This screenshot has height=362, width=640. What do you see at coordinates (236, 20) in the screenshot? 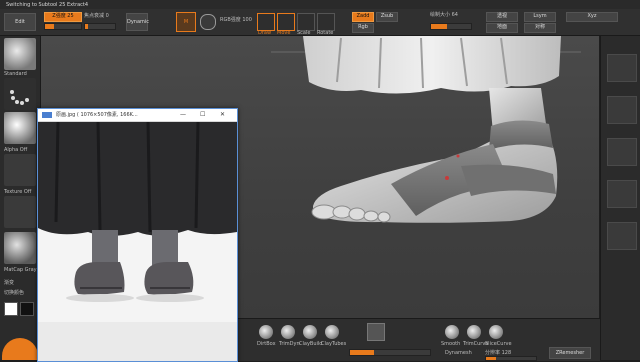
I see `rgb-intensity-label: RGB强度 100` at bounding box center [236, 20].